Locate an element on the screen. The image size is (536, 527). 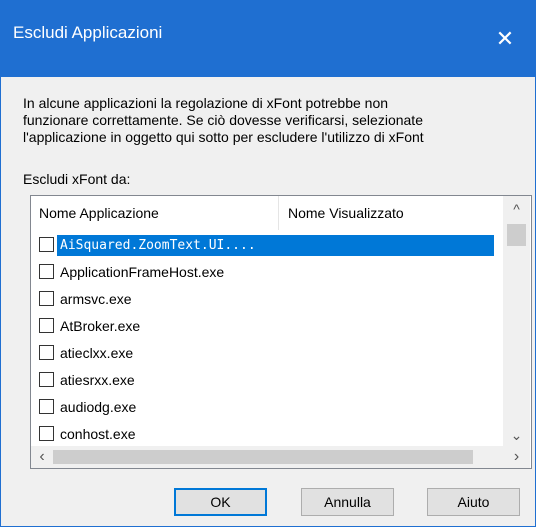
row-label: armsvc.exe is located at coordinates (96, 299).